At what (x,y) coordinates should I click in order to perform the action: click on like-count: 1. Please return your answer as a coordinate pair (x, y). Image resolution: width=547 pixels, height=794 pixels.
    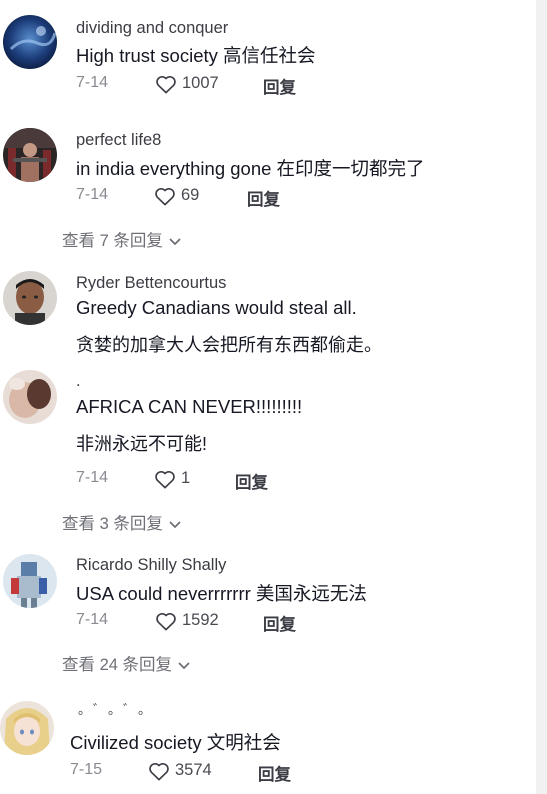
    Looking at the image, I should click on (186, 478).